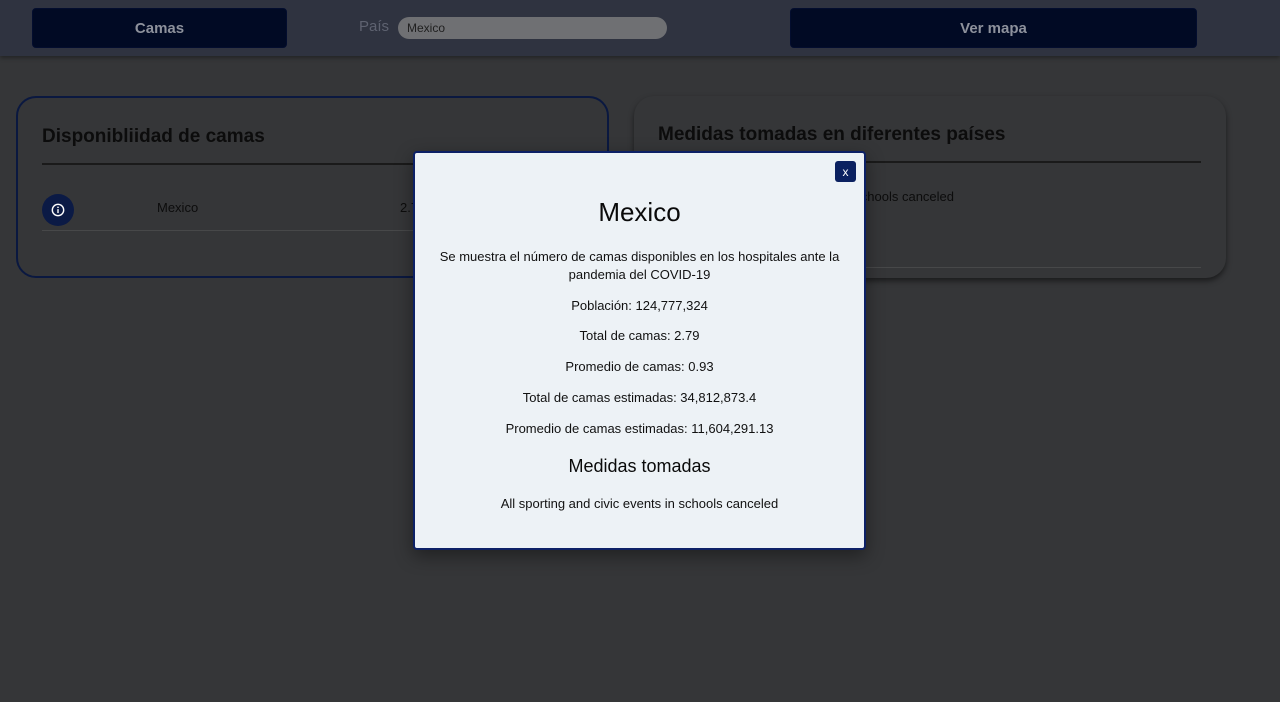 This screenshot has height=702, width=1280. I want to click on info-button, so click(58, 210).